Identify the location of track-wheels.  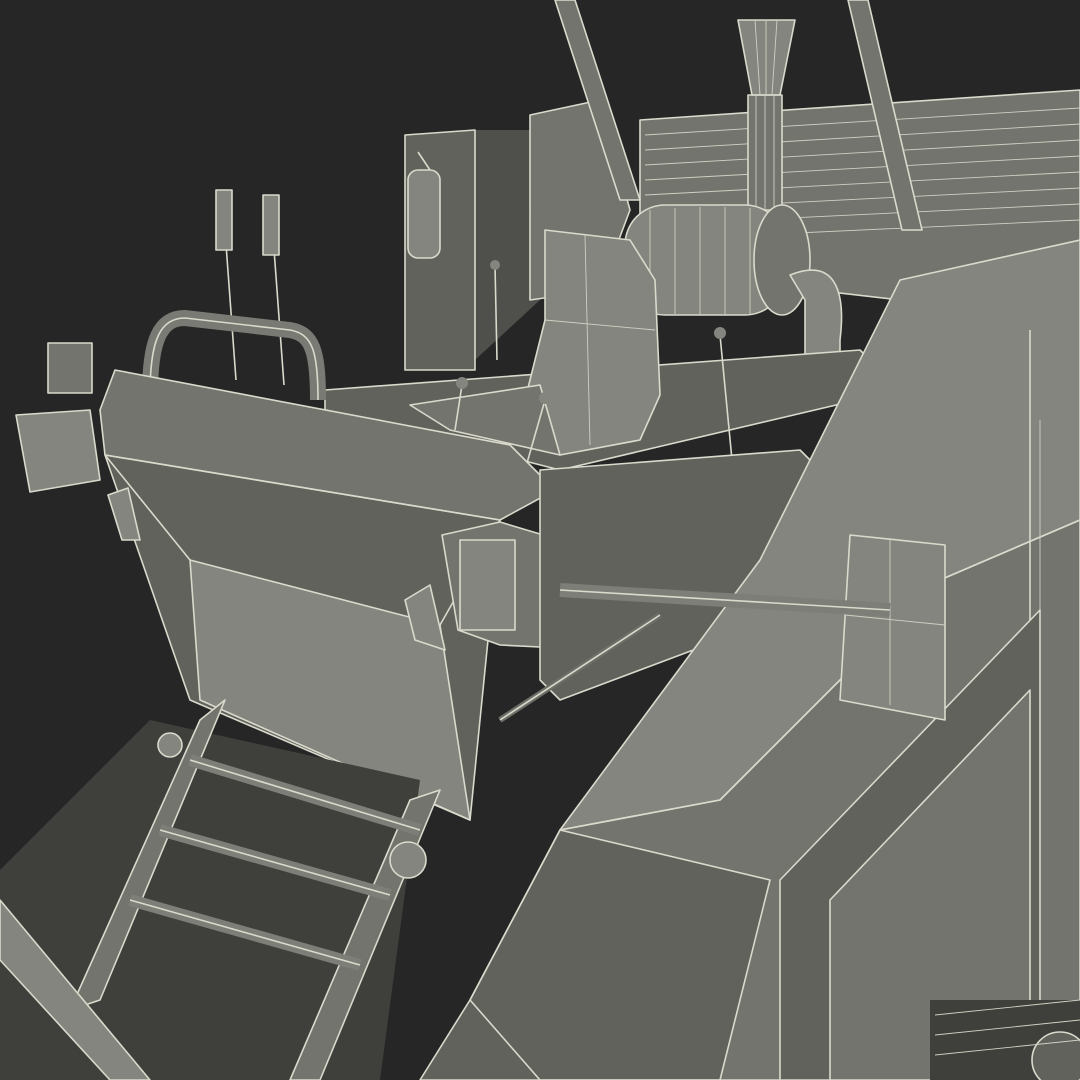
(1005, 1039).